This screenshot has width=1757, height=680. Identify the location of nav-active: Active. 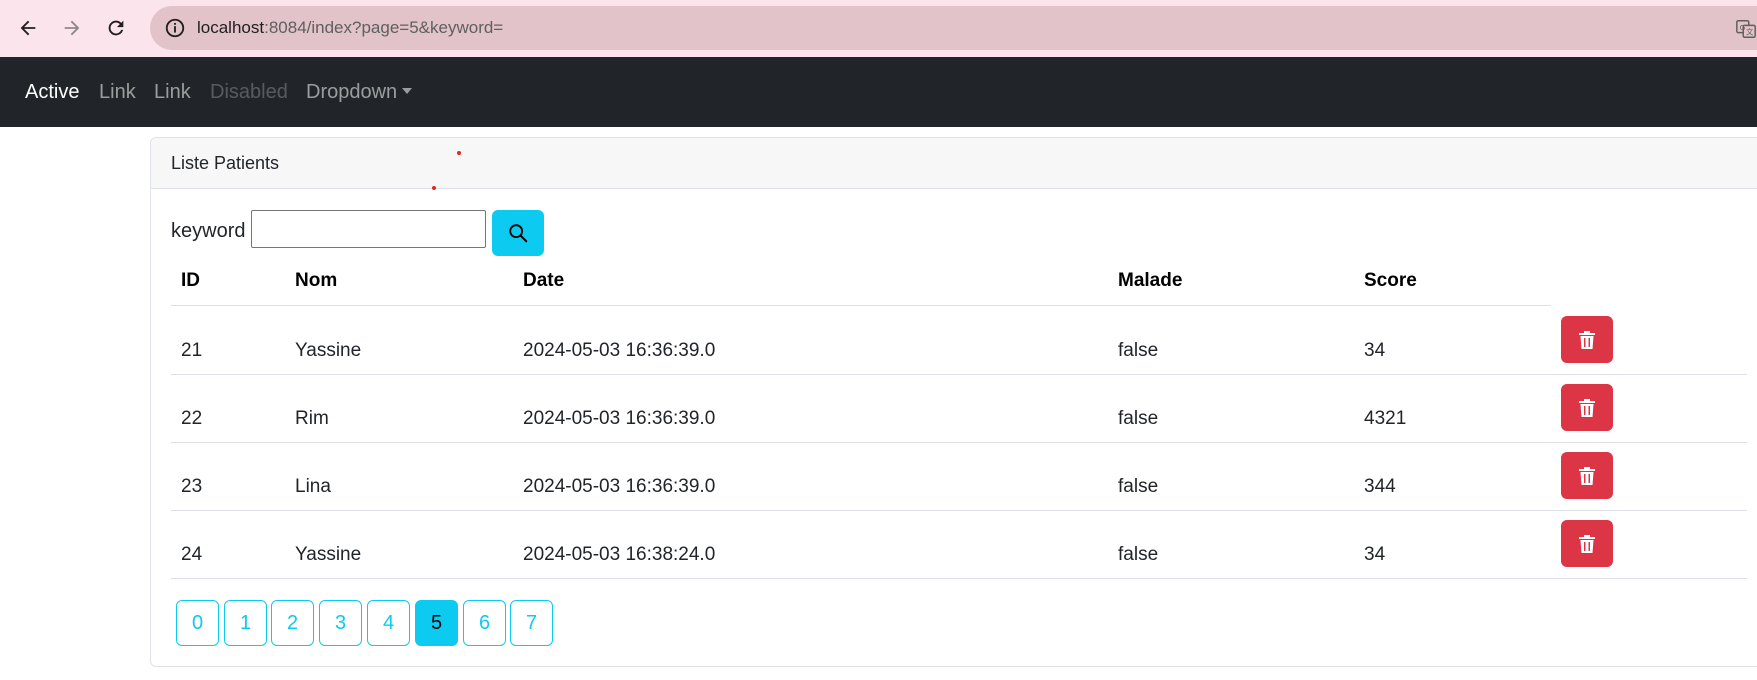
(52, 92).